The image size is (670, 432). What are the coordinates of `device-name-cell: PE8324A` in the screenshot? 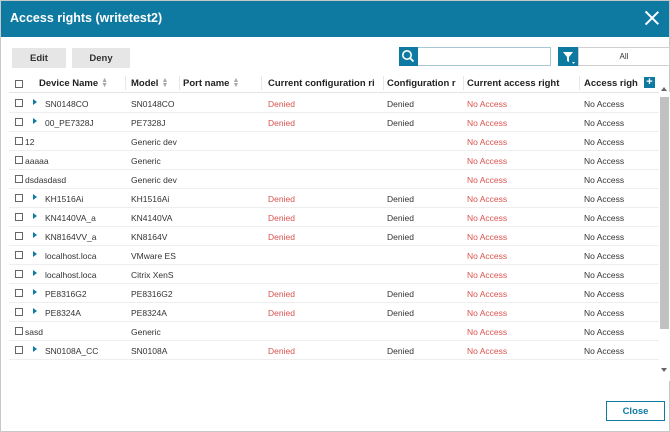 It's located at (63, 313).